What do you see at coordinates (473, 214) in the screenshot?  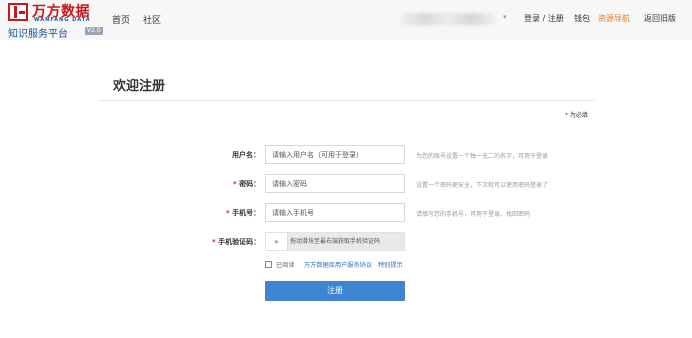 I see `phone-hint: 请填写您的手机号，可用于登录、找回密码` at bounding box center [473, 214].